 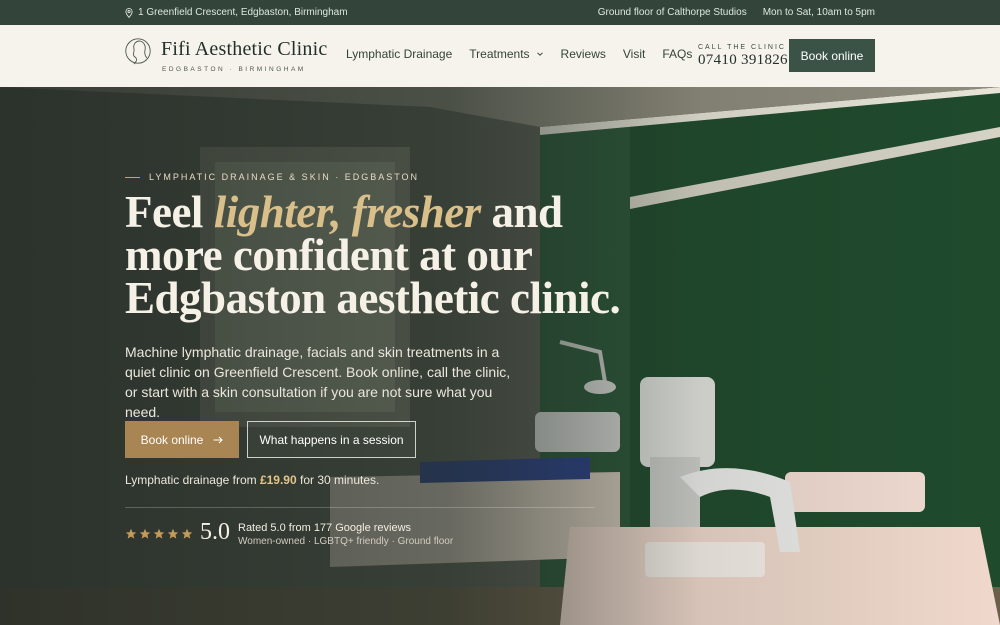 What do you see at coordinates (215, 532) in the screenshot?
I see `rating-score: 5.0` at bounding box center [215, 532].